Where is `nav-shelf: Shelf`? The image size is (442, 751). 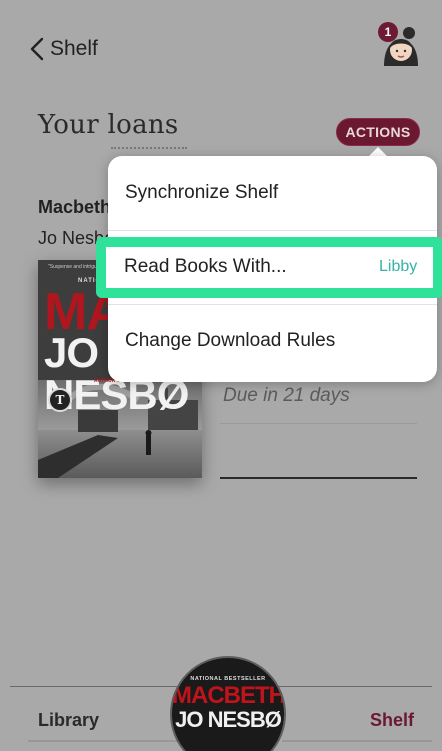 nav-shelf: Shelf is located at coordinates (392, 720).